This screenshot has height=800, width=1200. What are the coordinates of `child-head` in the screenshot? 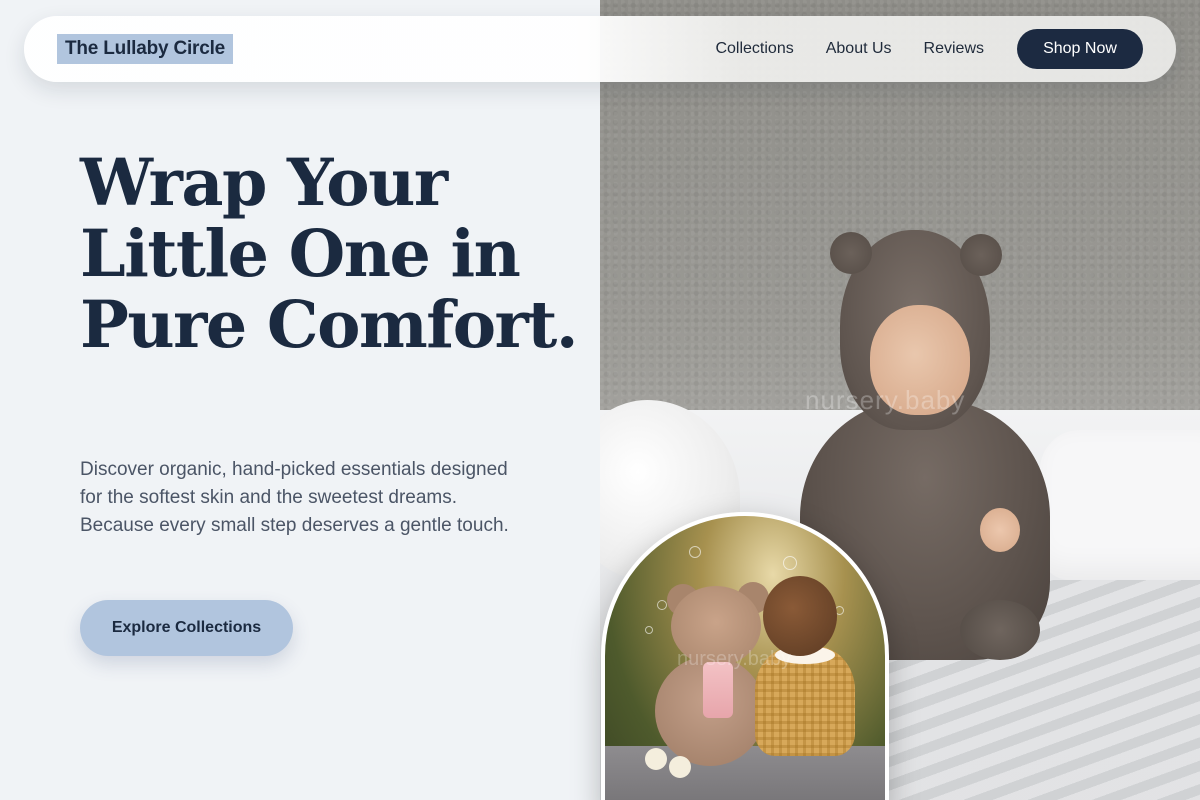 It's located at (800, 616).